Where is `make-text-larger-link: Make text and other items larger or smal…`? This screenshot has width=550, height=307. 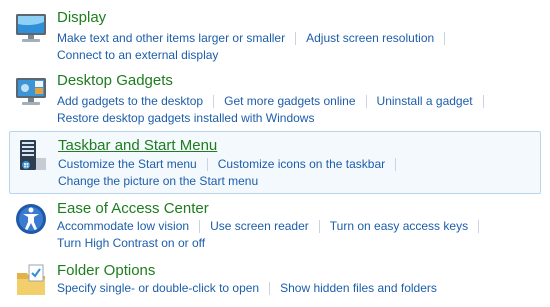 make-text-larger-link: Make text and other items larger or smal… is located at coordinates (171, 38).